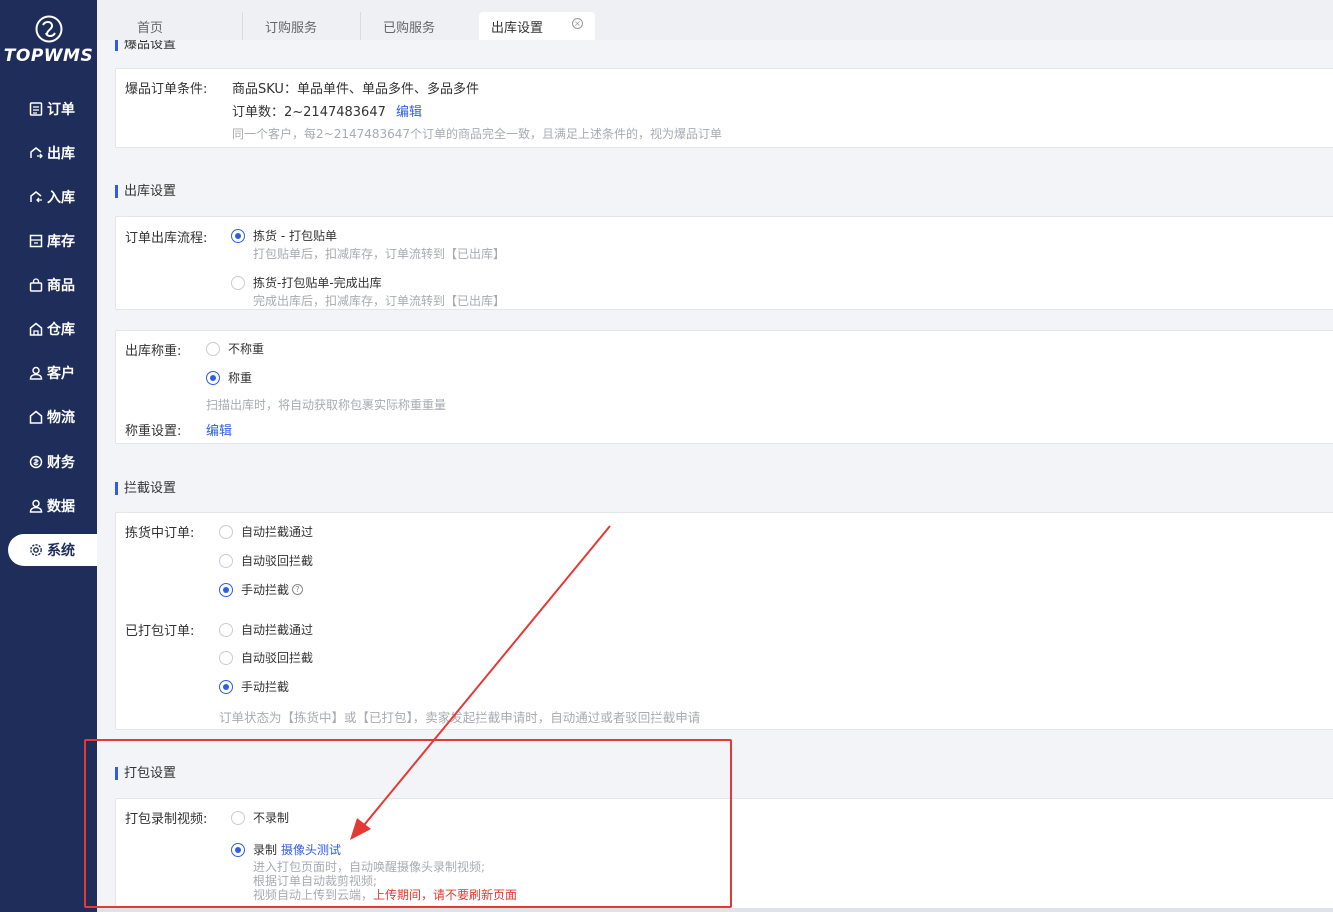 Image resolution: width=1333 pixels, height=912 pixels. Describe the element at coordinates (537, 26) in the screenshot. I see `tab-outbound-settings: 出库设置 ×` at that location.